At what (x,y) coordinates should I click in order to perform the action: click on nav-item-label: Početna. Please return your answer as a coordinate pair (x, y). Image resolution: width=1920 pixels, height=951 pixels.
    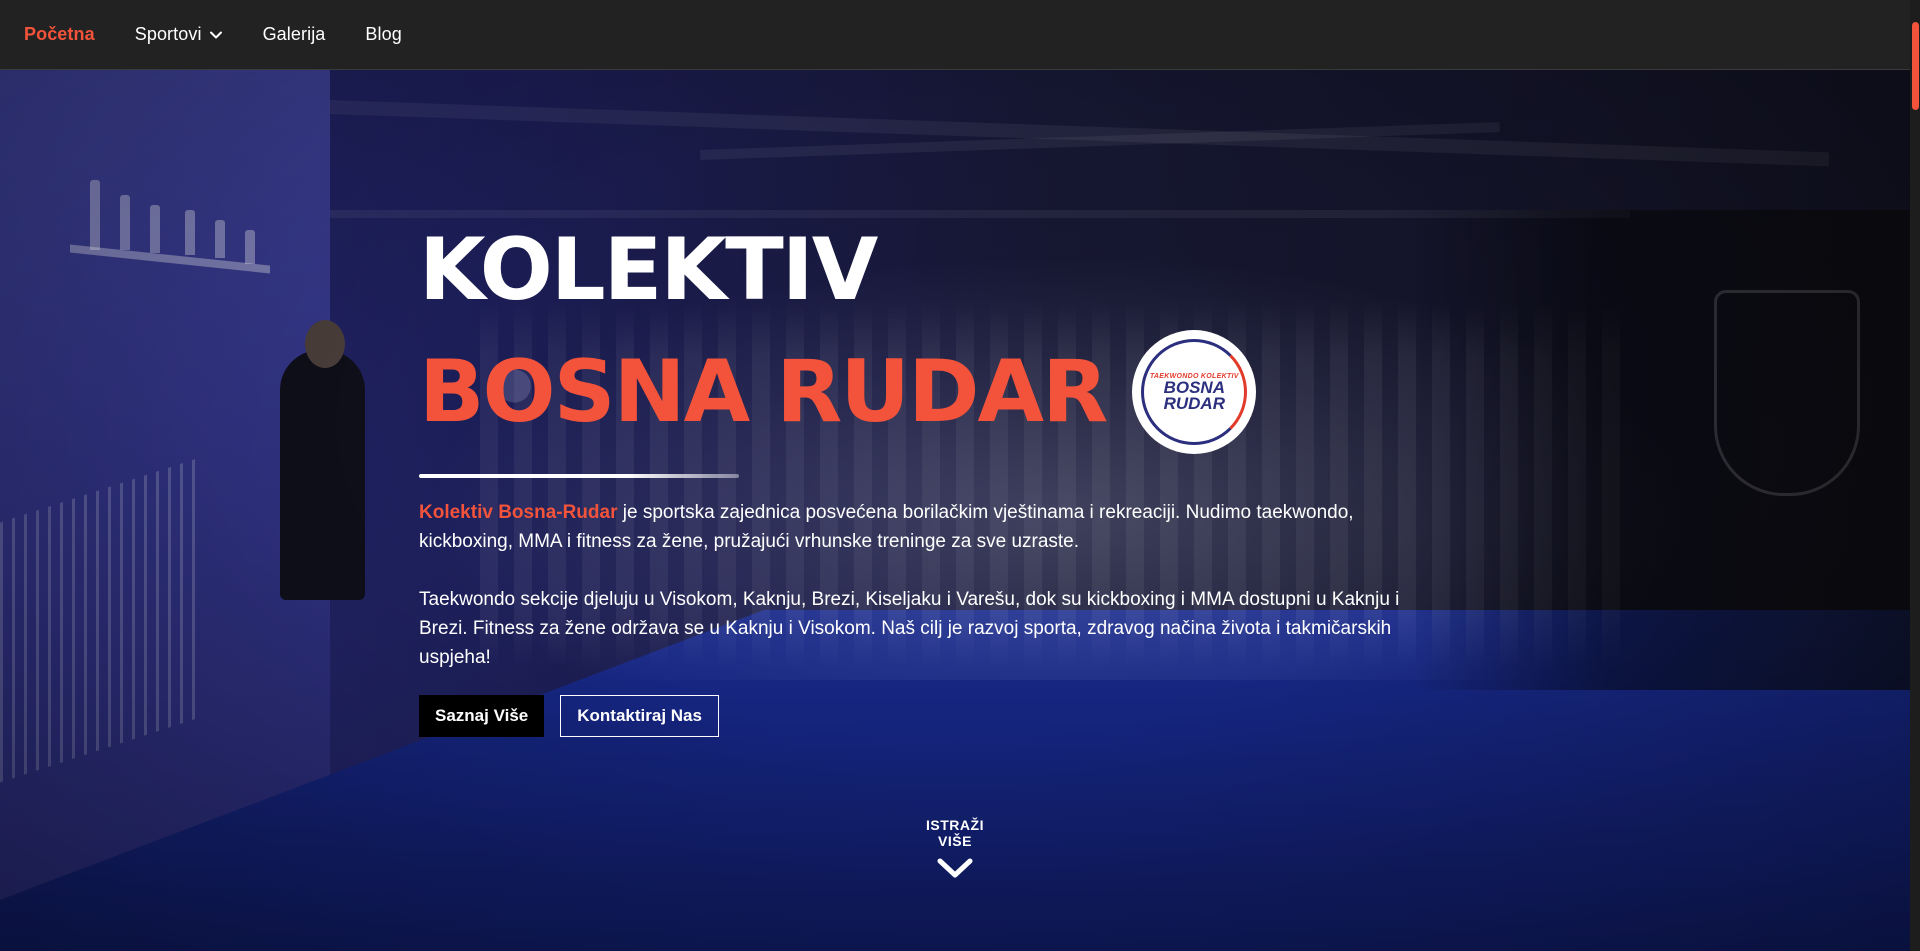
    Looking at the image, I should click on (59, 34).